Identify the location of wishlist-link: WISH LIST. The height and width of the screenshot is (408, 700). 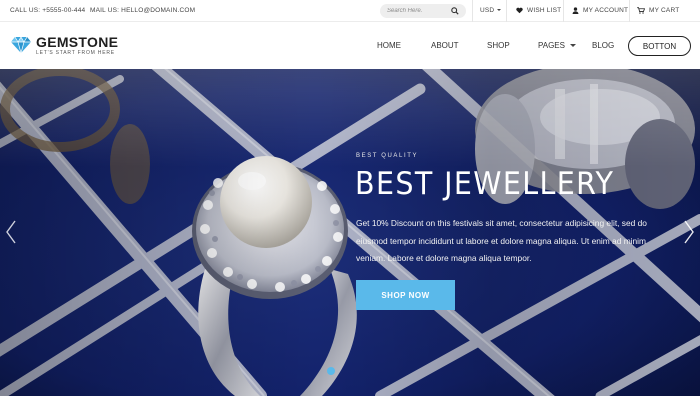
(538, 11).